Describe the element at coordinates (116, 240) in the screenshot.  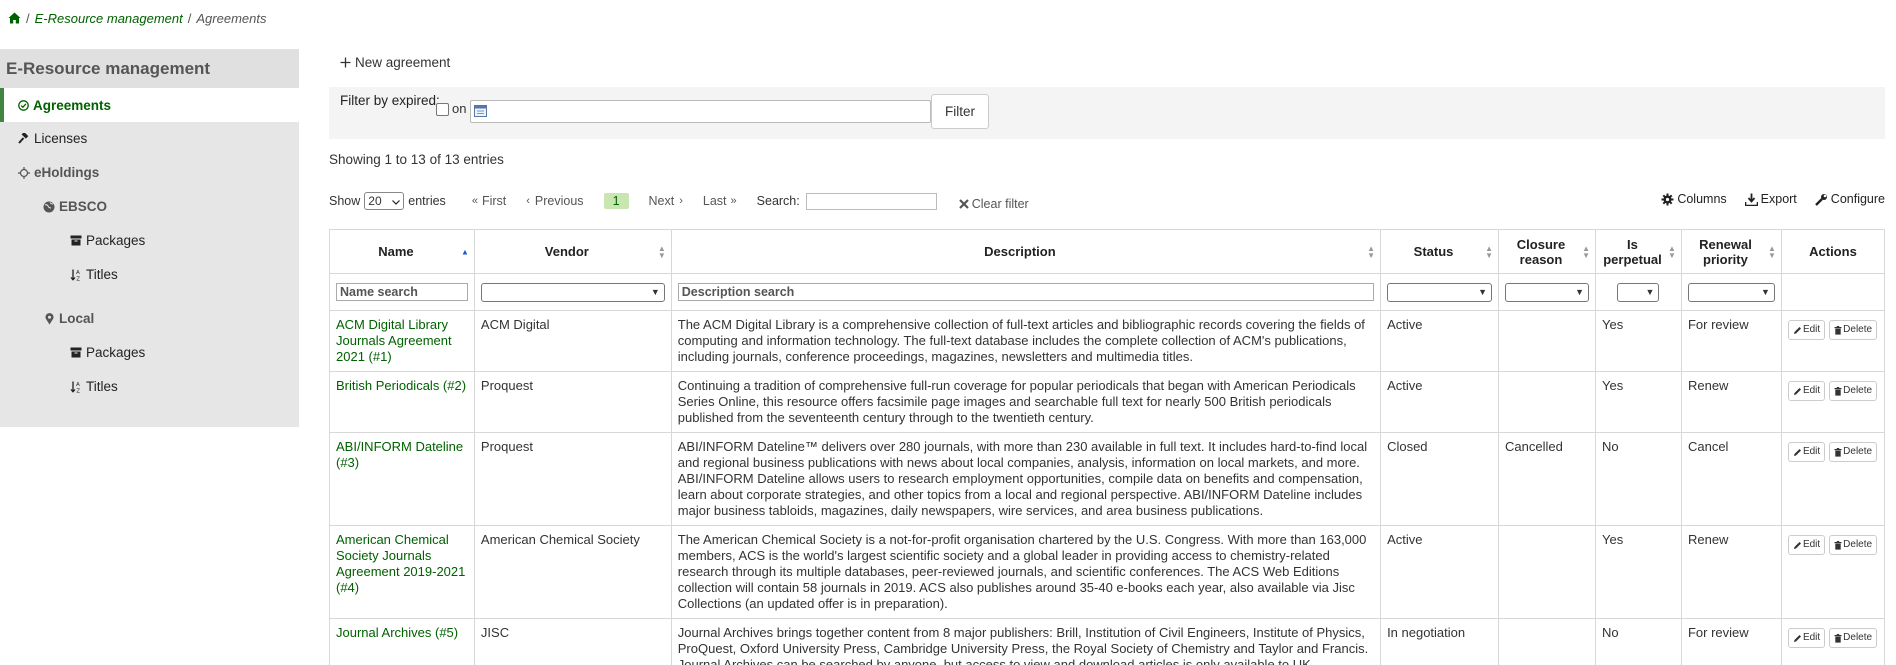
I see `sidebar-item-label: Packages` at that location.